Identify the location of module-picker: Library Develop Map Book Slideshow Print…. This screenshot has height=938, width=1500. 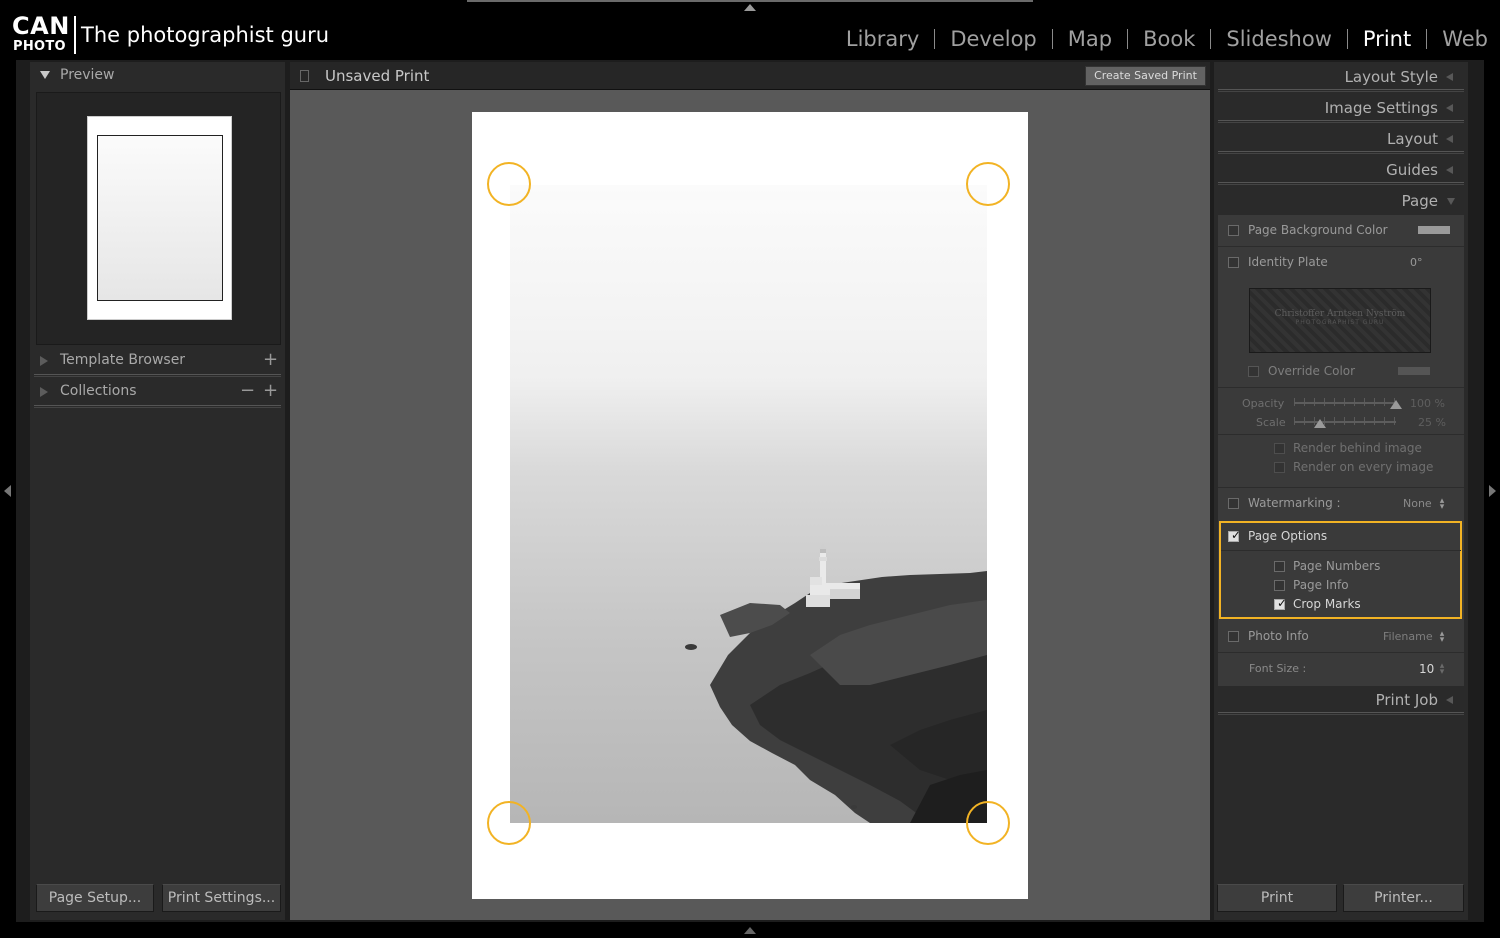
(1167, 39).